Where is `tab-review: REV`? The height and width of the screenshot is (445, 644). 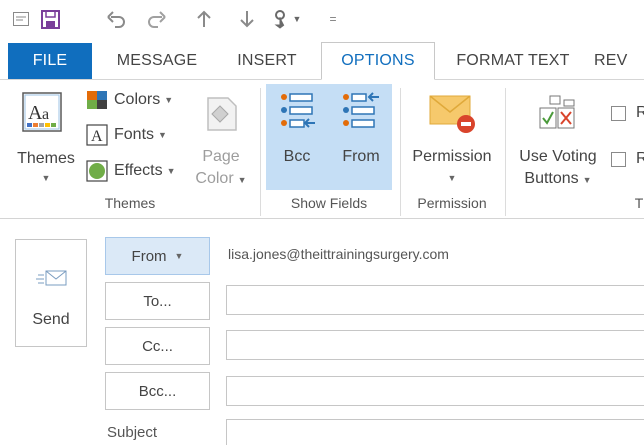
tab-review: REV is located at coordinates (619, 61).